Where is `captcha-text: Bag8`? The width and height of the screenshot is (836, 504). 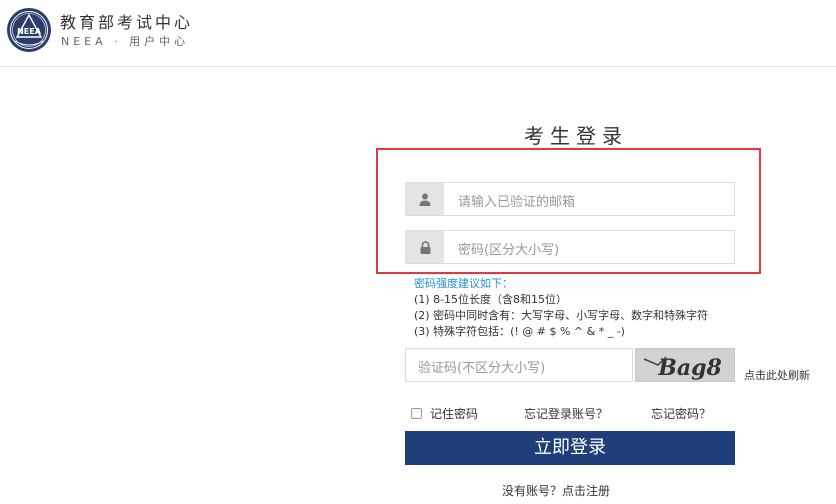
captcha-text: Bag8 is located at coordinates (689, 368).